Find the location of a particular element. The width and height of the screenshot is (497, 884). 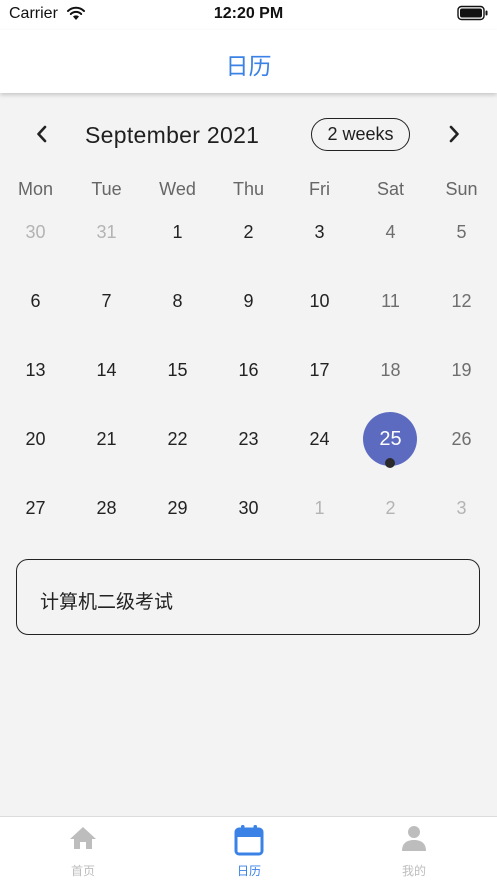

calendar-day: 16 is located at coordinates (248, 379).